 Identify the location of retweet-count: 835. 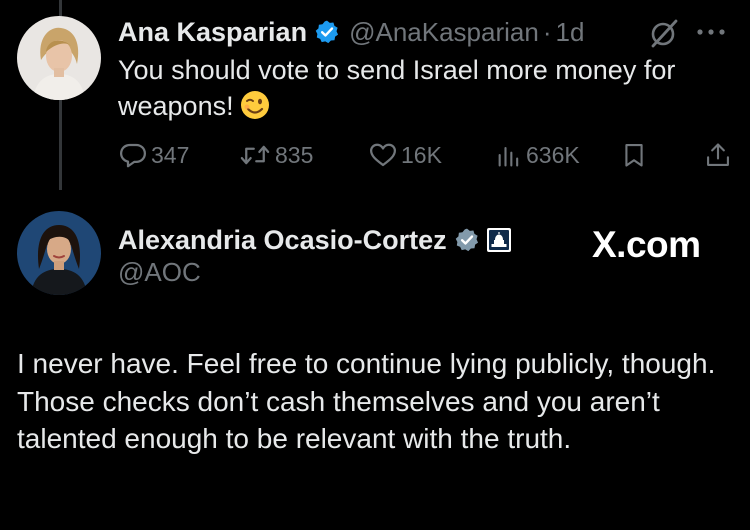
(294, 154).